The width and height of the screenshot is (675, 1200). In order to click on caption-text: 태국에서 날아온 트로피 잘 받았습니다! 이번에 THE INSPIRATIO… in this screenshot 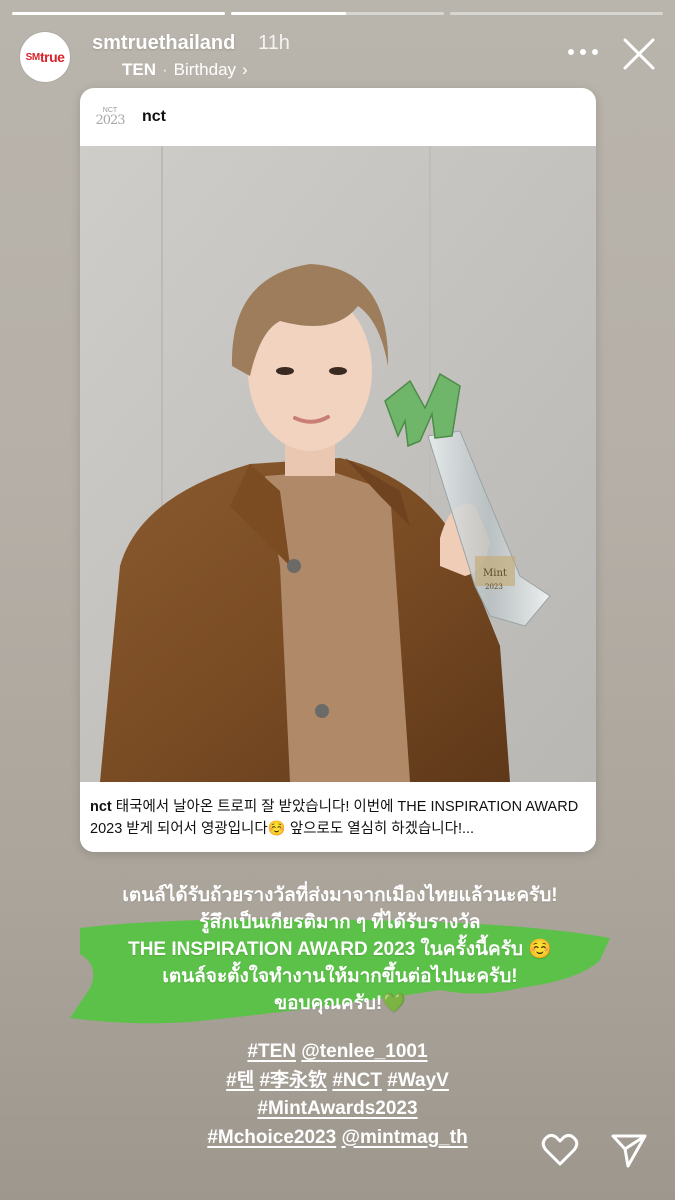, I will do `click(334, 818)`.